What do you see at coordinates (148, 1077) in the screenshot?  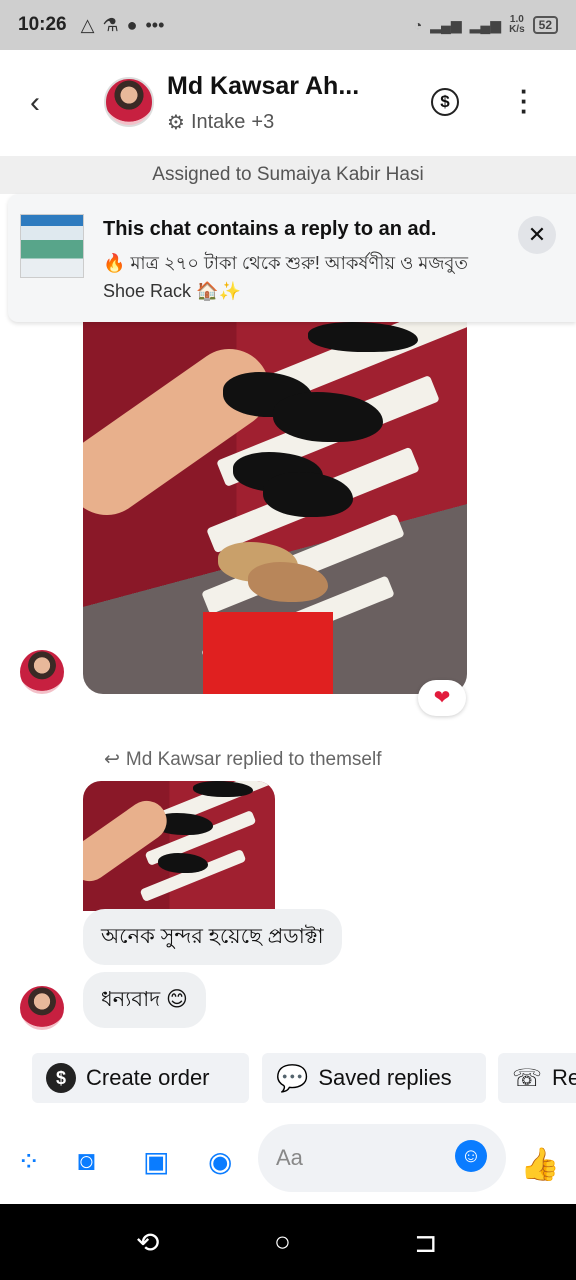 I see `create-order-label: Create order` at bounding box center [148, 1077].